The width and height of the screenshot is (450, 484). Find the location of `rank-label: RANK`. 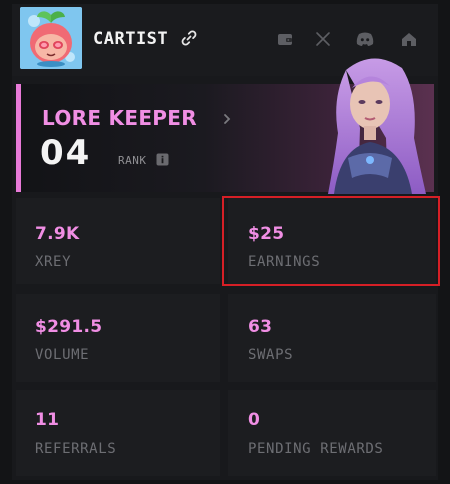

rank-label: RANK is located at coordinates (132, 160).